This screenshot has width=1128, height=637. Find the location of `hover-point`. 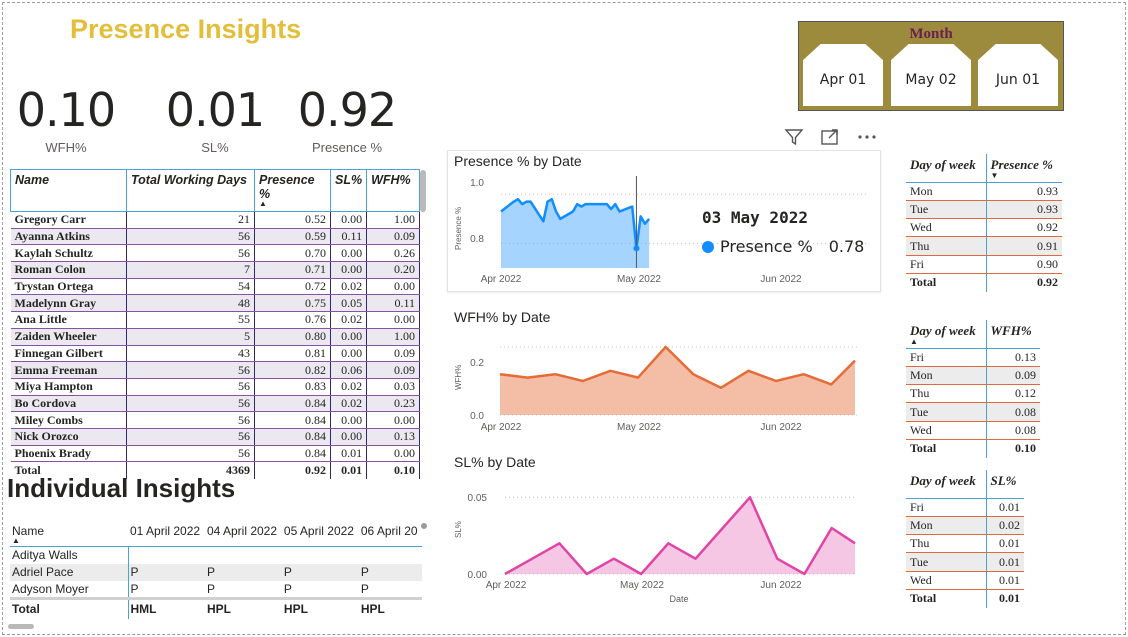

hover-point is located at coordinates (636, 248).